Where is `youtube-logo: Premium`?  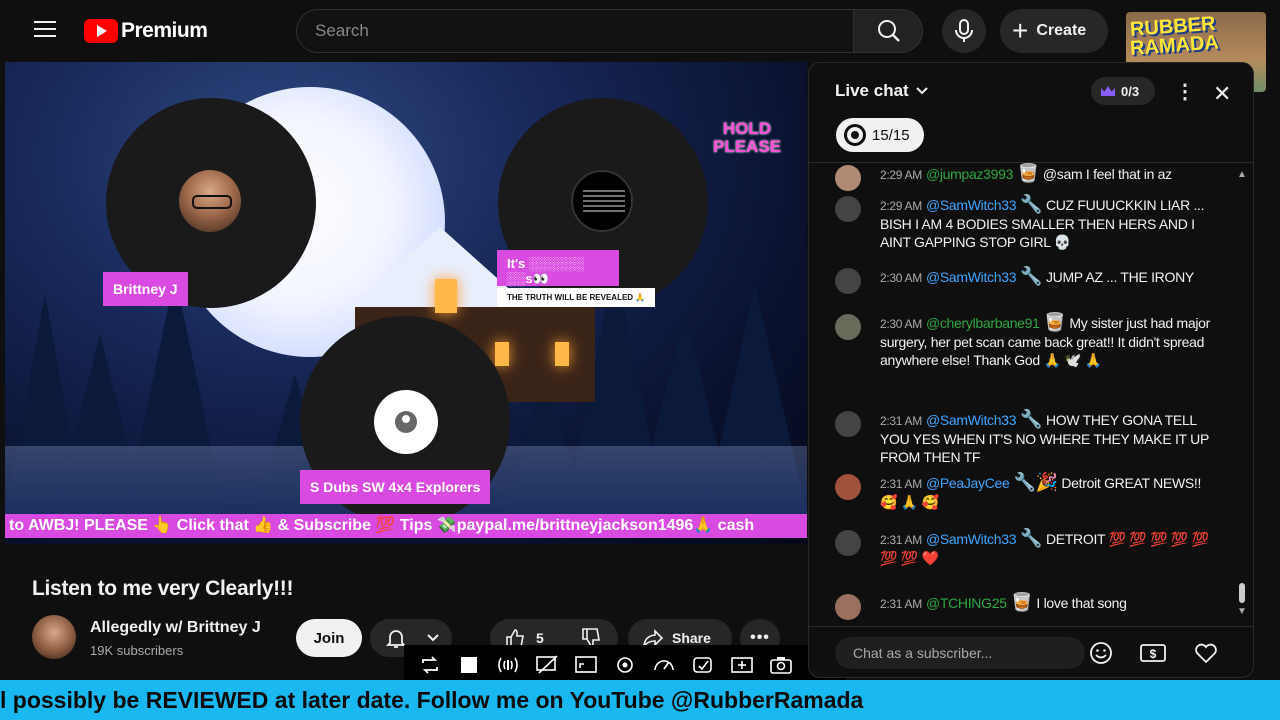 youtube-logo: Premium is located at coordinates (146, 31).